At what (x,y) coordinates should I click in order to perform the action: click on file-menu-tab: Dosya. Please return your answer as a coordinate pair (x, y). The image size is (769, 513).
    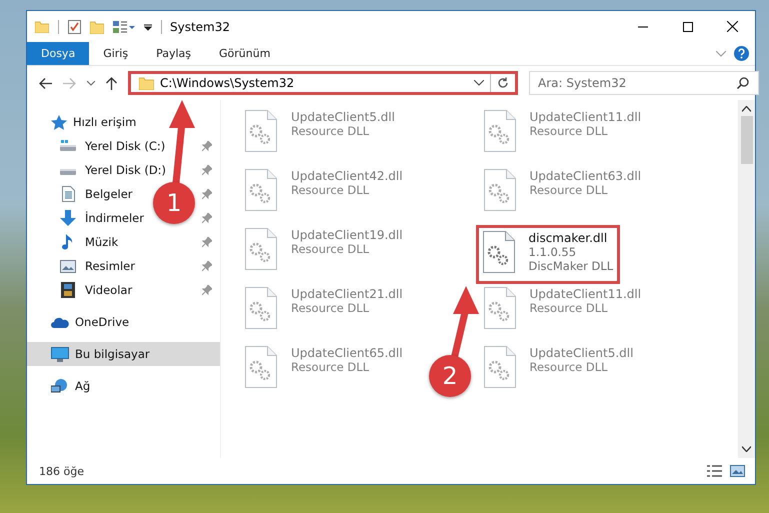
    Looking at the image, I should click on (58, 53).